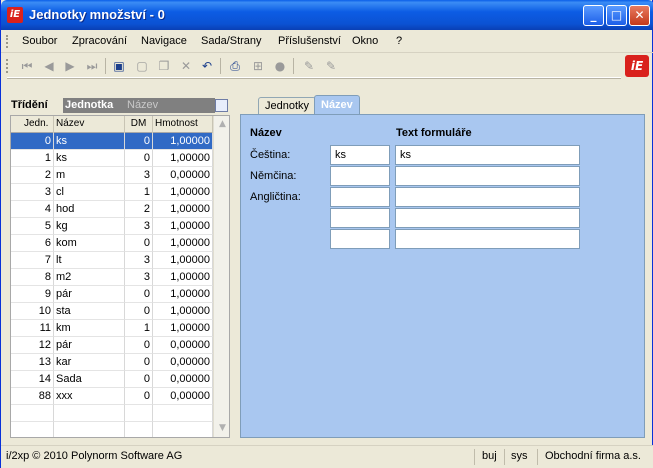 This screenshot has height=468, width=653. Describe the element at coordinates (142, 66) in the screenshot. I see `new-document-icon: ▢` at that location.